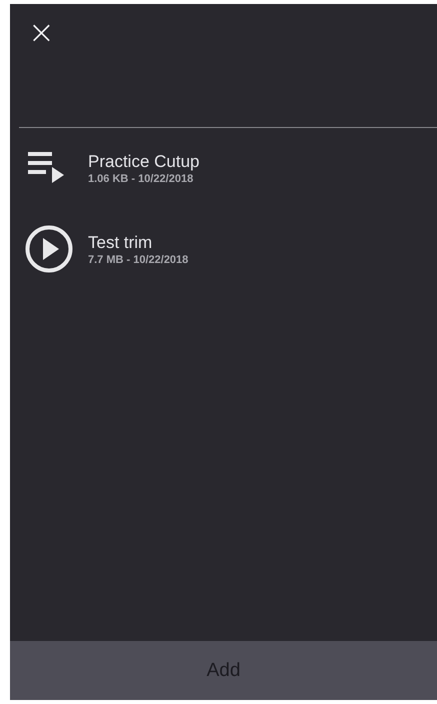 The width and height of the screenshot is (437, 704). I want to click on close-button: ×, so click(41, 32).